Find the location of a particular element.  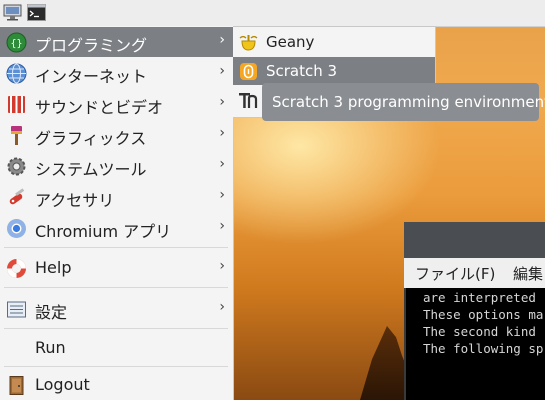

media-icon is located at coordinates (16, 104).